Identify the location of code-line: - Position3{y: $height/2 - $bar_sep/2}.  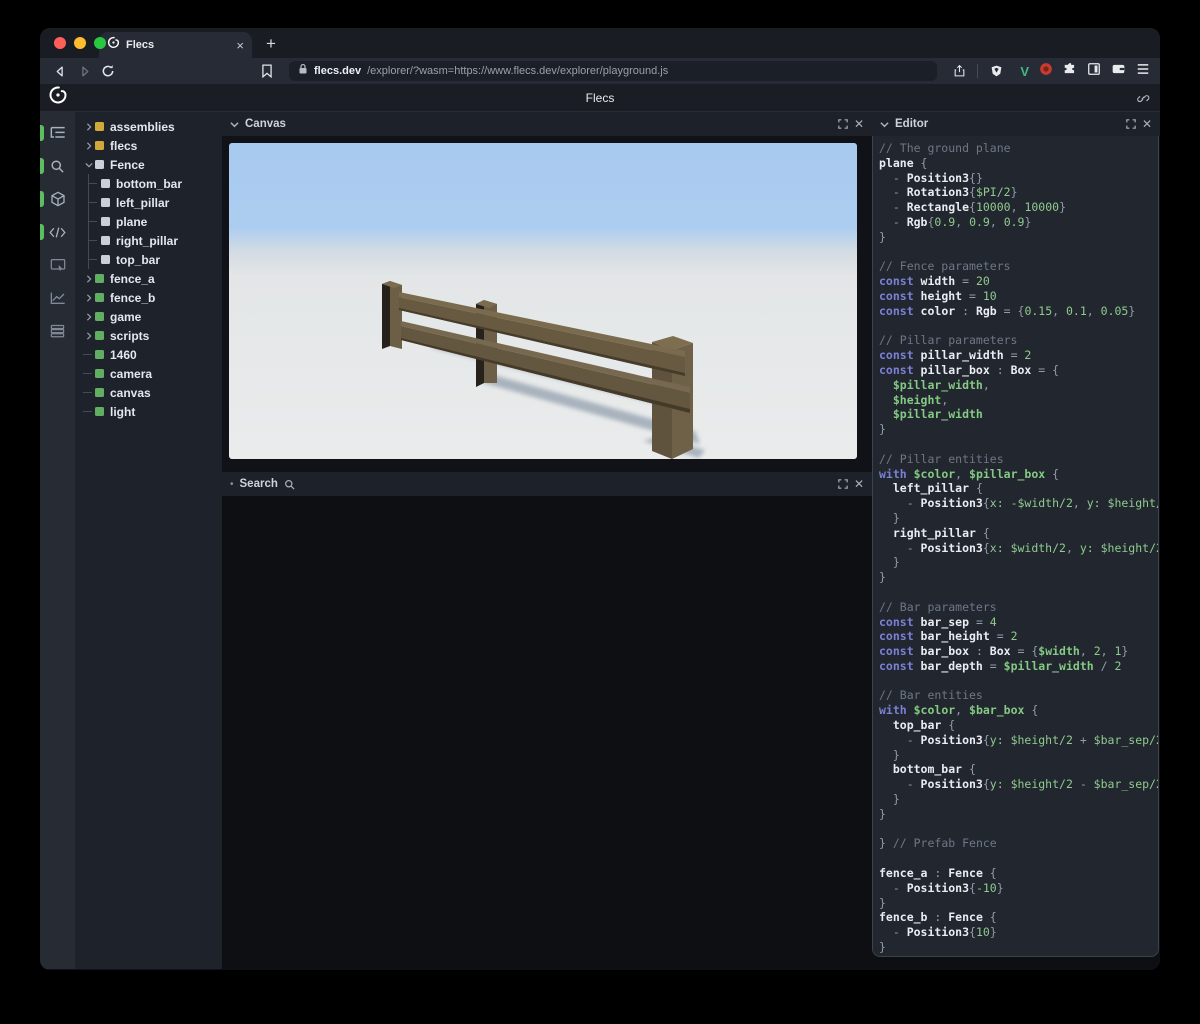
(1019, 784).